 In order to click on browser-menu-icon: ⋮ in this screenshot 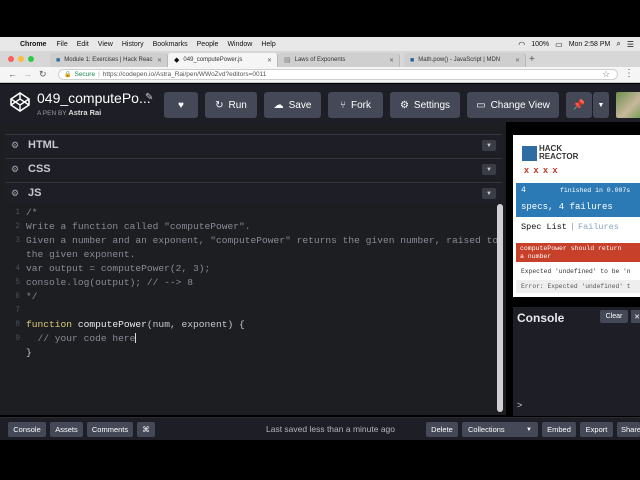, I will do `click(629, 73)`.